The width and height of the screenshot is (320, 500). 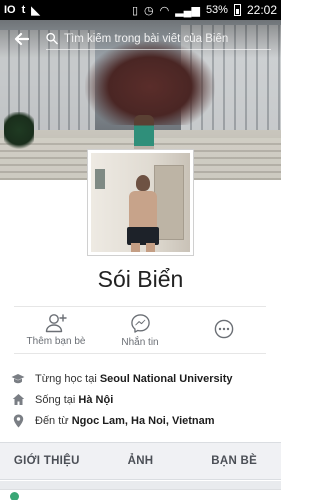 I want to click on profile-tabs: GIỚI THIỆU ẢNH BẠN BÈ, so click(x=140, y=461).